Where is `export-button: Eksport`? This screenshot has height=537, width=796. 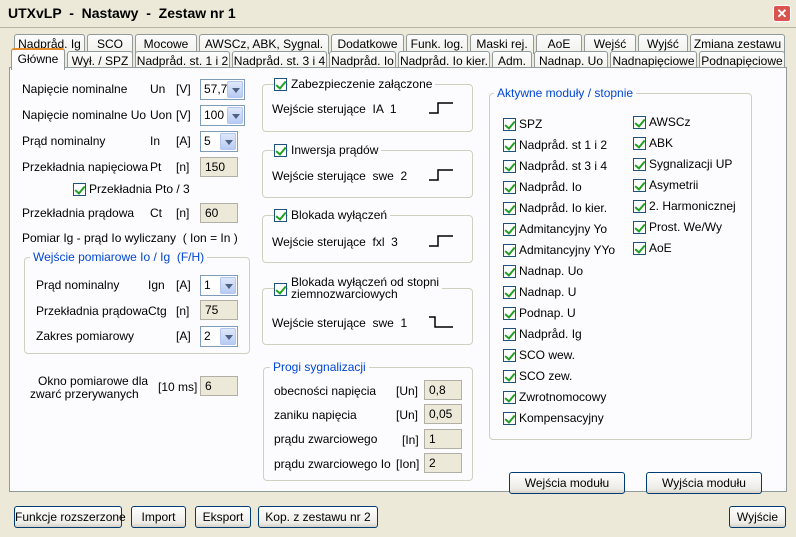 export-button: Eksport is located at coordinates (223, 517).